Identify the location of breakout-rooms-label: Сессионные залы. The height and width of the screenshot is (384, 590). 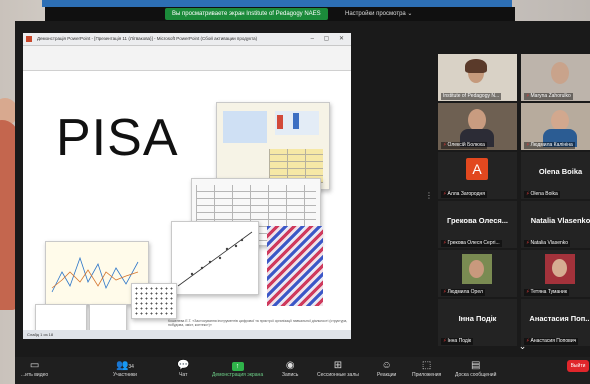
(338, 375).